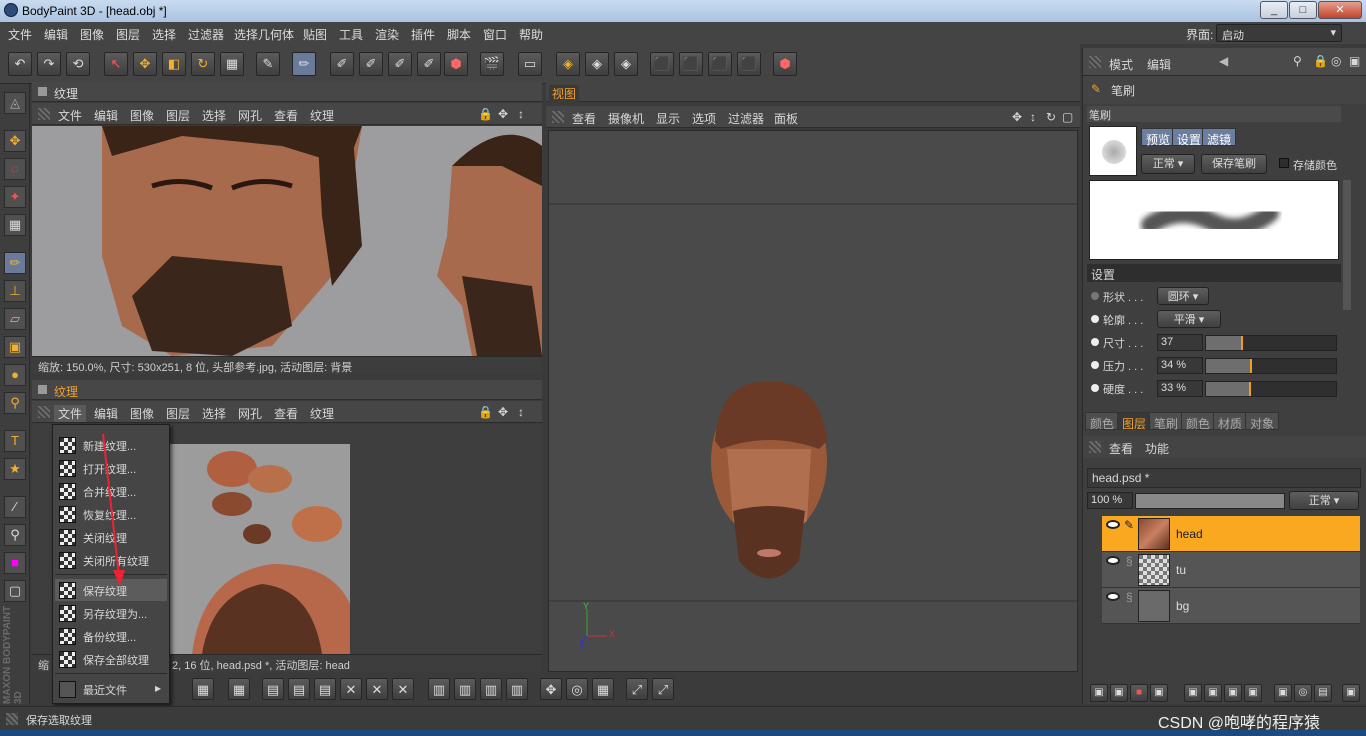 The height and width of the screenshot is (736, 1366). What do you see at coordinates (530, 64) in the screenshot?
I see `uv-icon: ▭` at bounding box center [530, 64].